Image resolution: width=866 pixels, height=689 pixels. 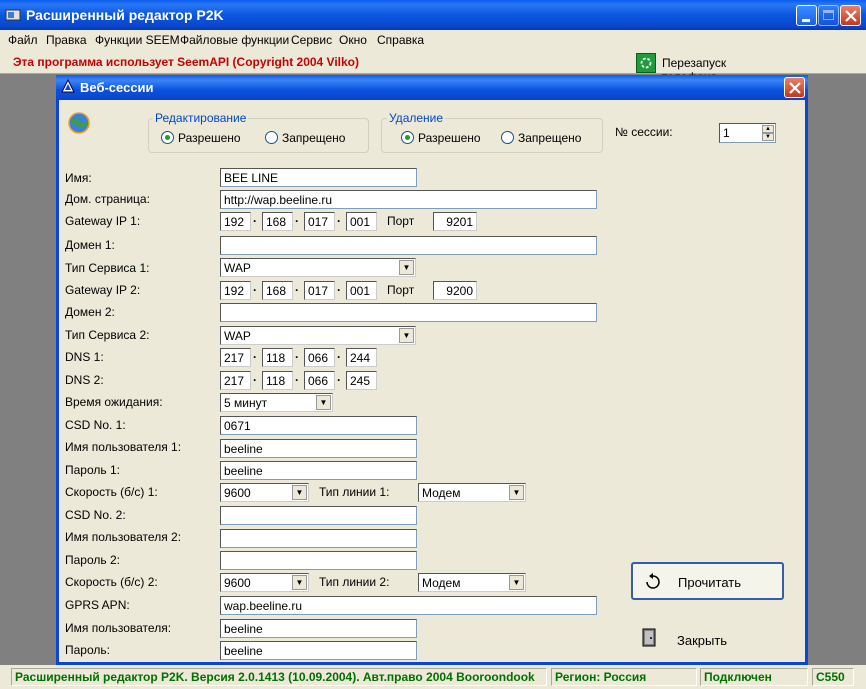 I want to click on apn-label: GPRS APN:, so click(x=97, y=605).